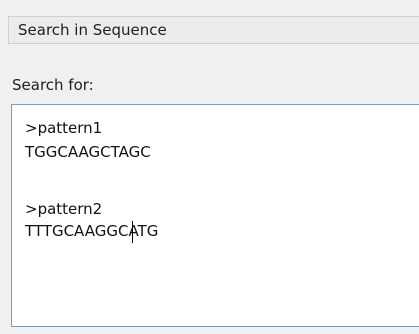 The height and width of the screenshot is (334, 419). What do you see at coordinates (209, 3) in the screenshot?
I see `top-strip` at bounding box center [209, 3].